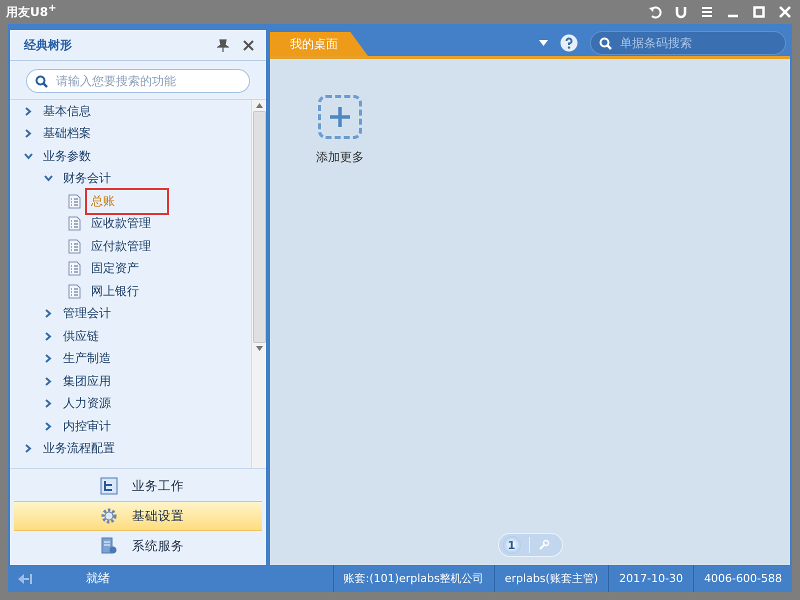 This screenshot has width=800, height=600. I want to click on status-text: 就绪, so click(98, 578).